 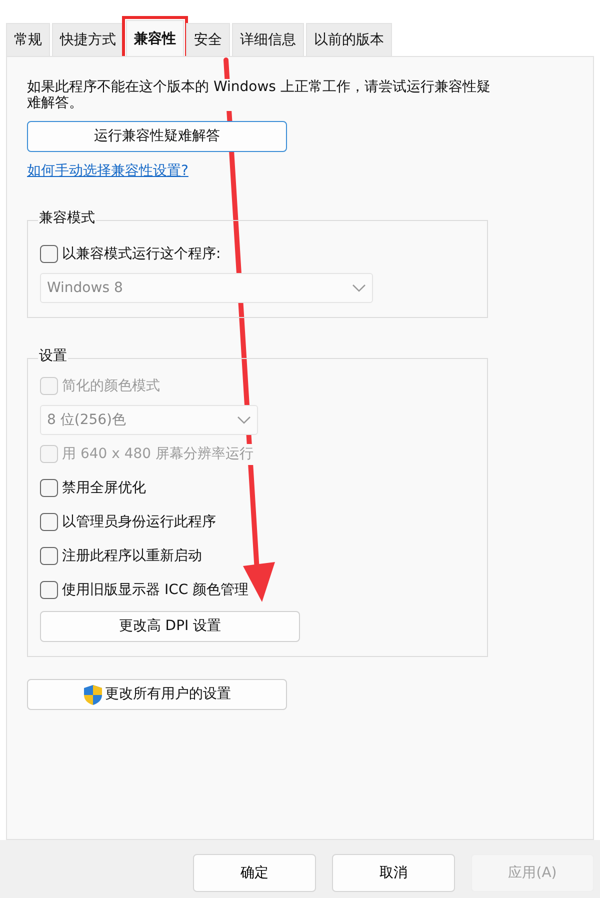 I want to click on dialog-button: 确定, so click(x=254, y=873).